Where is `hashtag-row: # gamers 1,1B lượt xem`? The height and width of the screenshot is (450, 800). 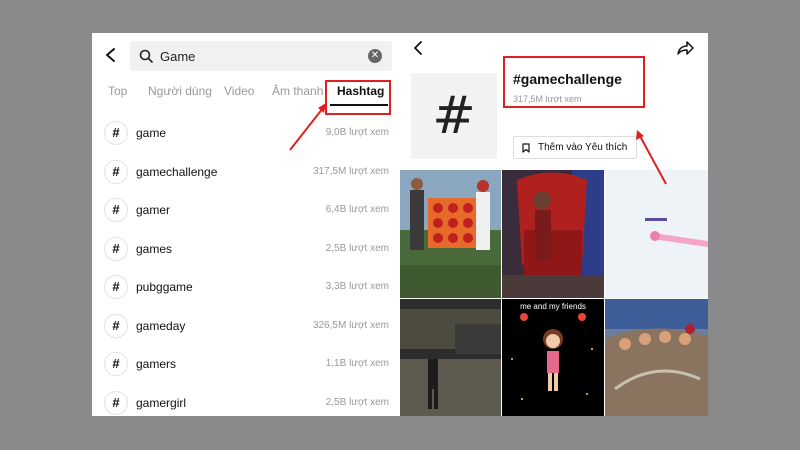
hashtag-row: # gamers 1,1B lượt xem is located at coordinates (246, 366).